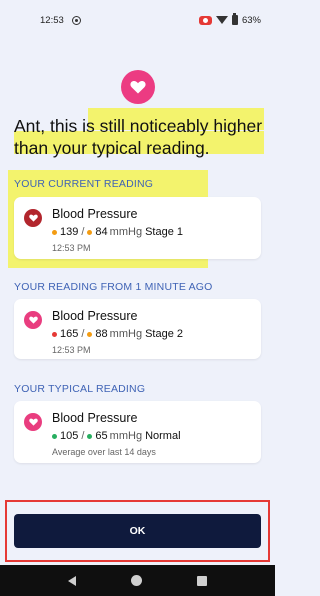  What do you see at coordinates (112, 148) in the screenshot?
I see `headline-part-3: than your typical reading.` at bounding box center [112, 148].